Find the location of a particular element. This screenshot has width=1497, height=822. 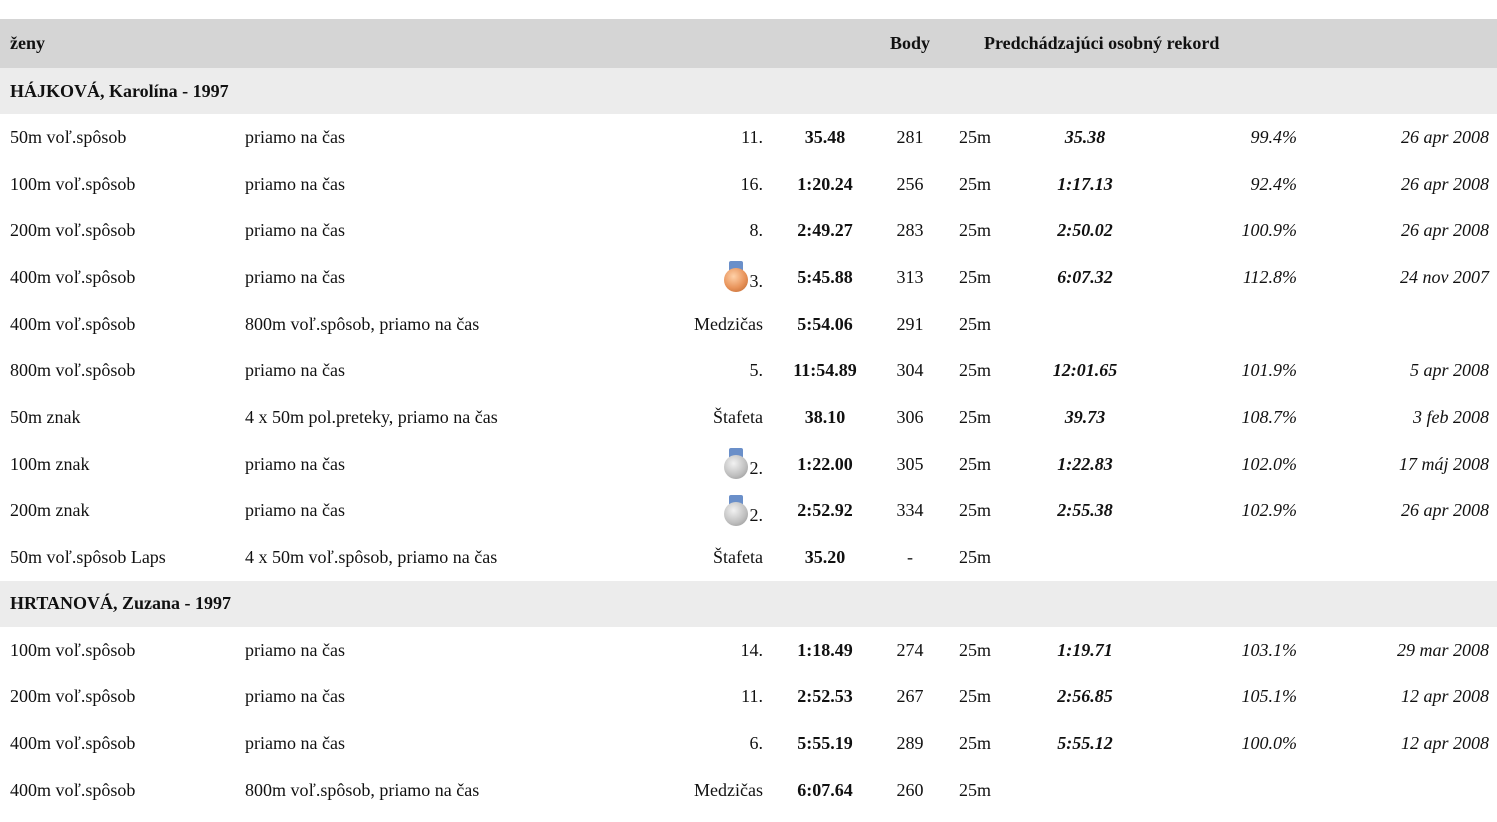

athlete-header-row: HRTANOVÁ, Zuzana - 1997 is located at coordinates (748, 603).